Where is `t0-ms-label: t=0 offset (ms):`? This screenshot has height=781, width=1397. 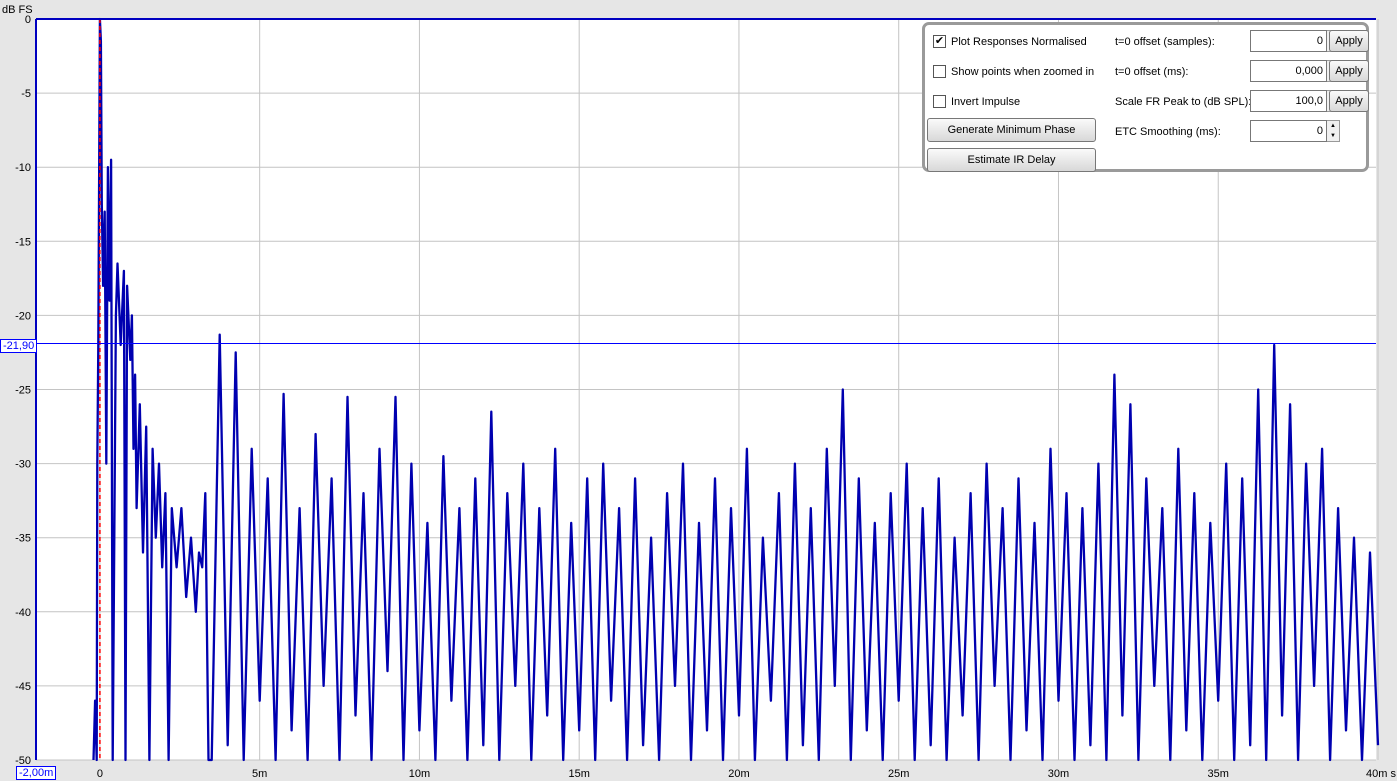 t0-ms-label: t=0 offset (ms): is located at coordinates (1152, 72).